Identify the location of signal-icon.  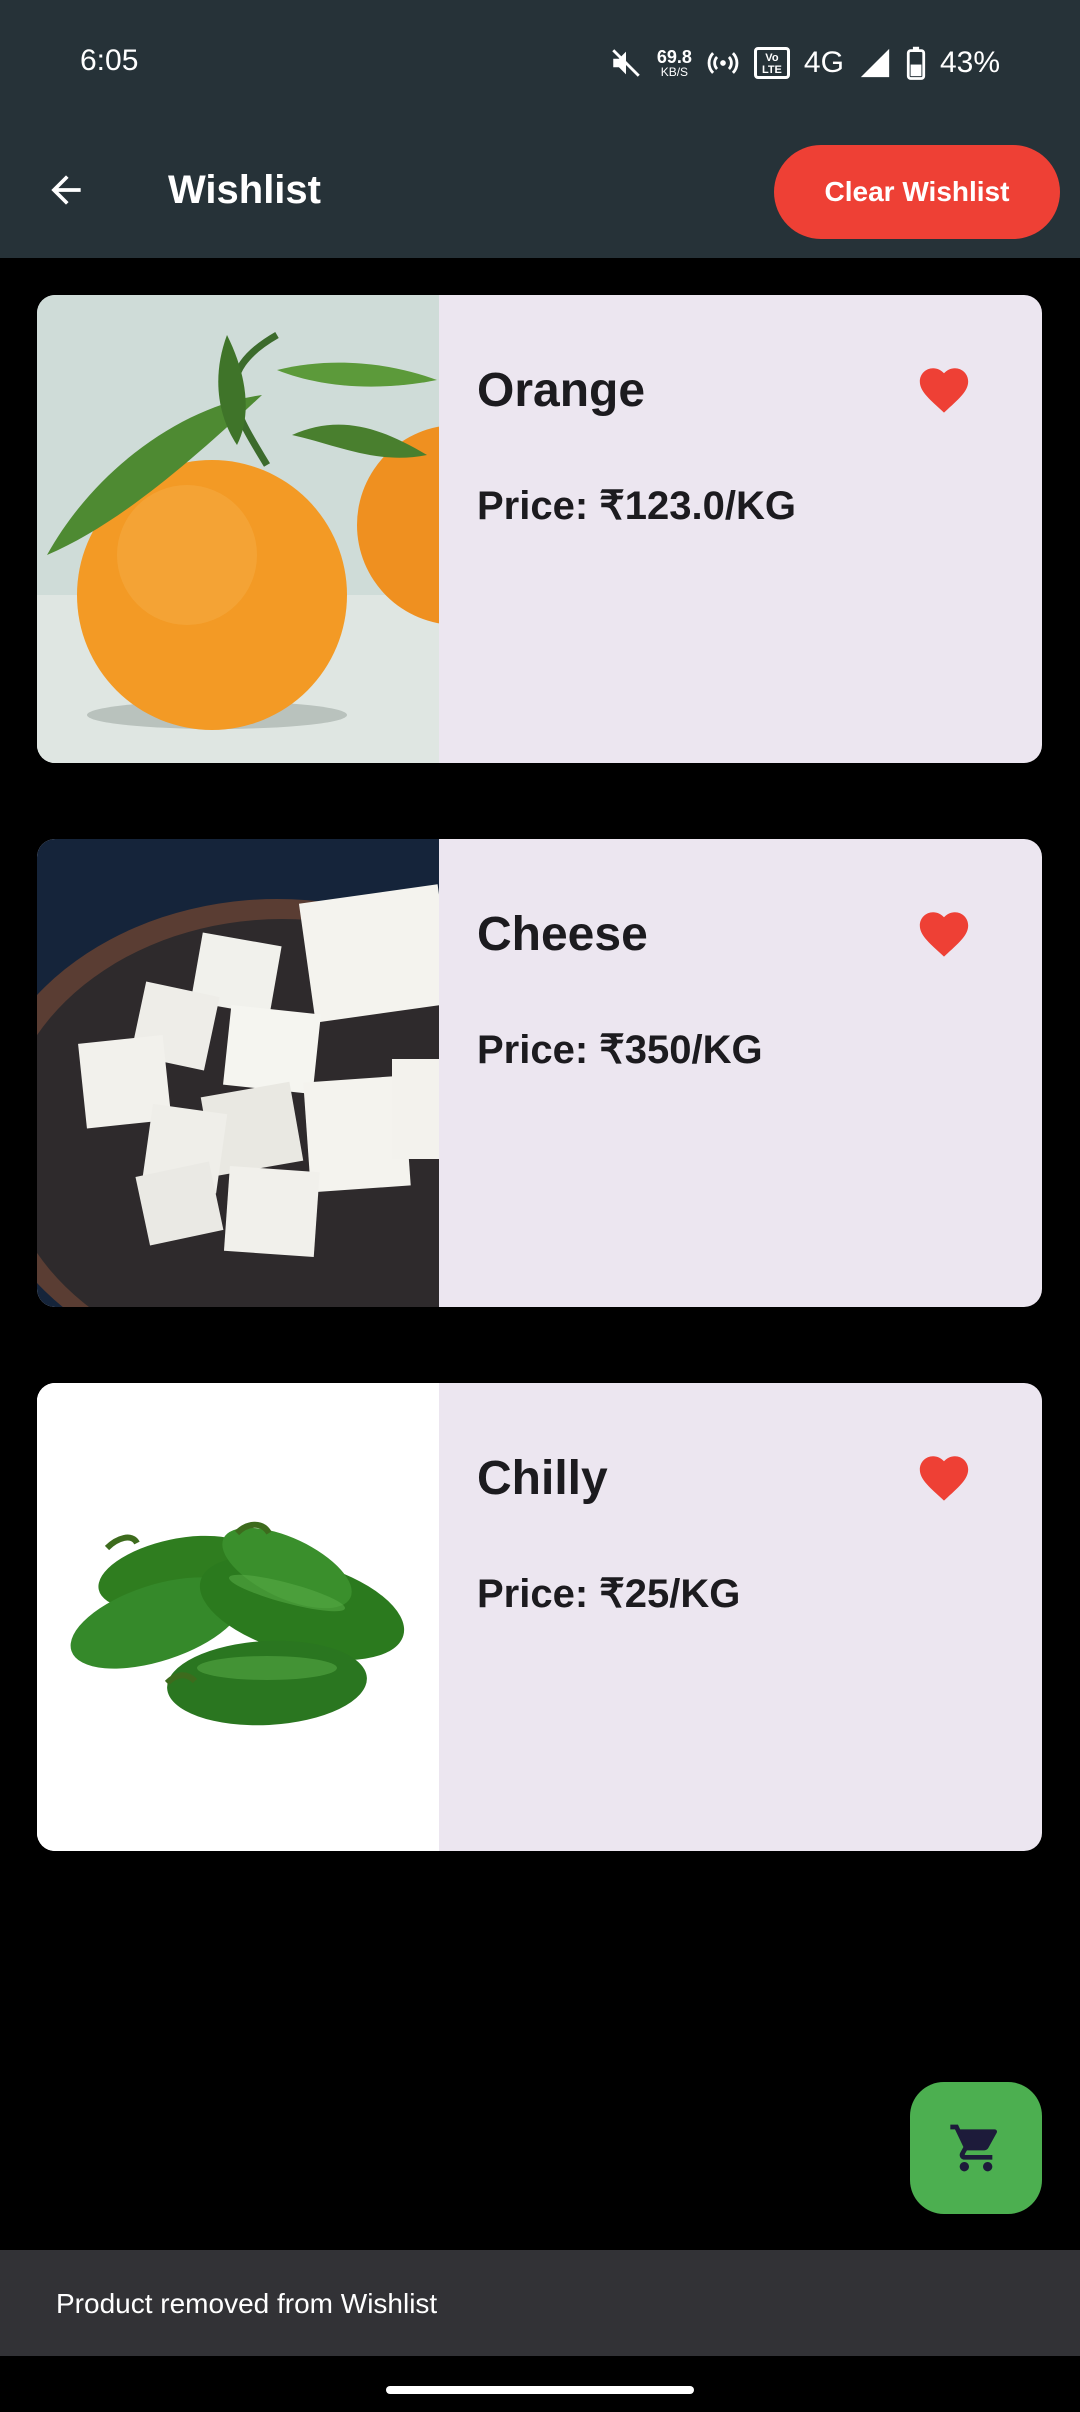
(875, 63).